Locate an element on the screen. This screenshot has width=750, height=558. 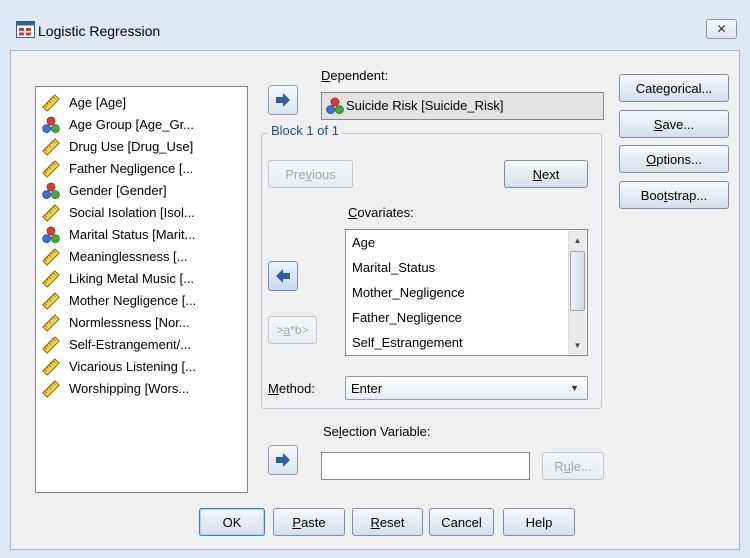
vertical-scrollbar: ▲ ▼ is located at coordinates (577, 292).